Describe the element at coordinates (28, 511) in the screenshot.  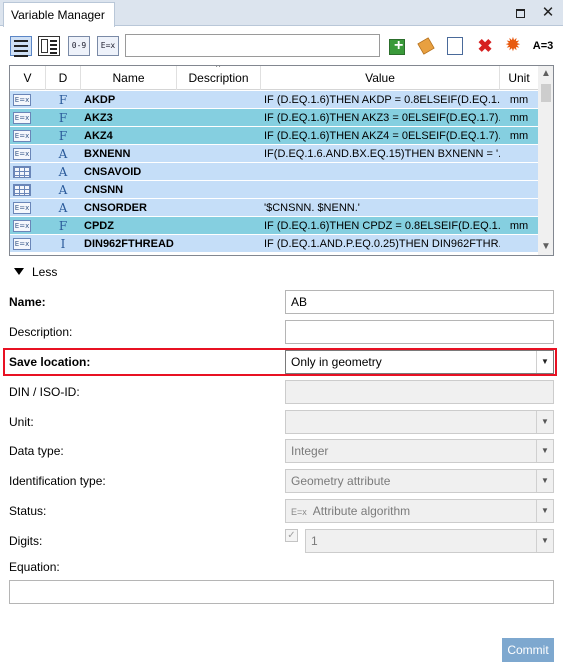
I see `status-label: Status:` at that location.